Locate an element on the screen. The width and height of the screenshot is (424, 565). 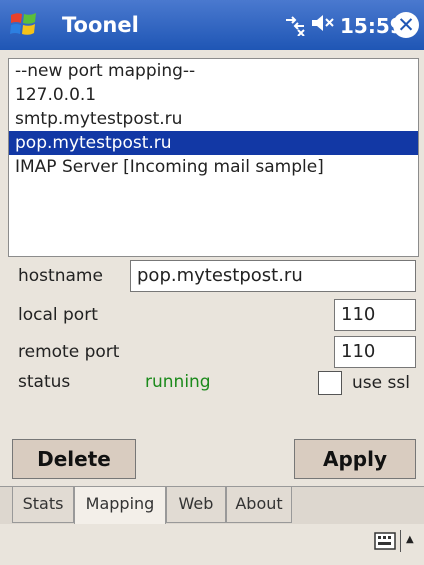
list-item: IMAP Server [Incoming mail sample] is located at coordinates (213, 167).